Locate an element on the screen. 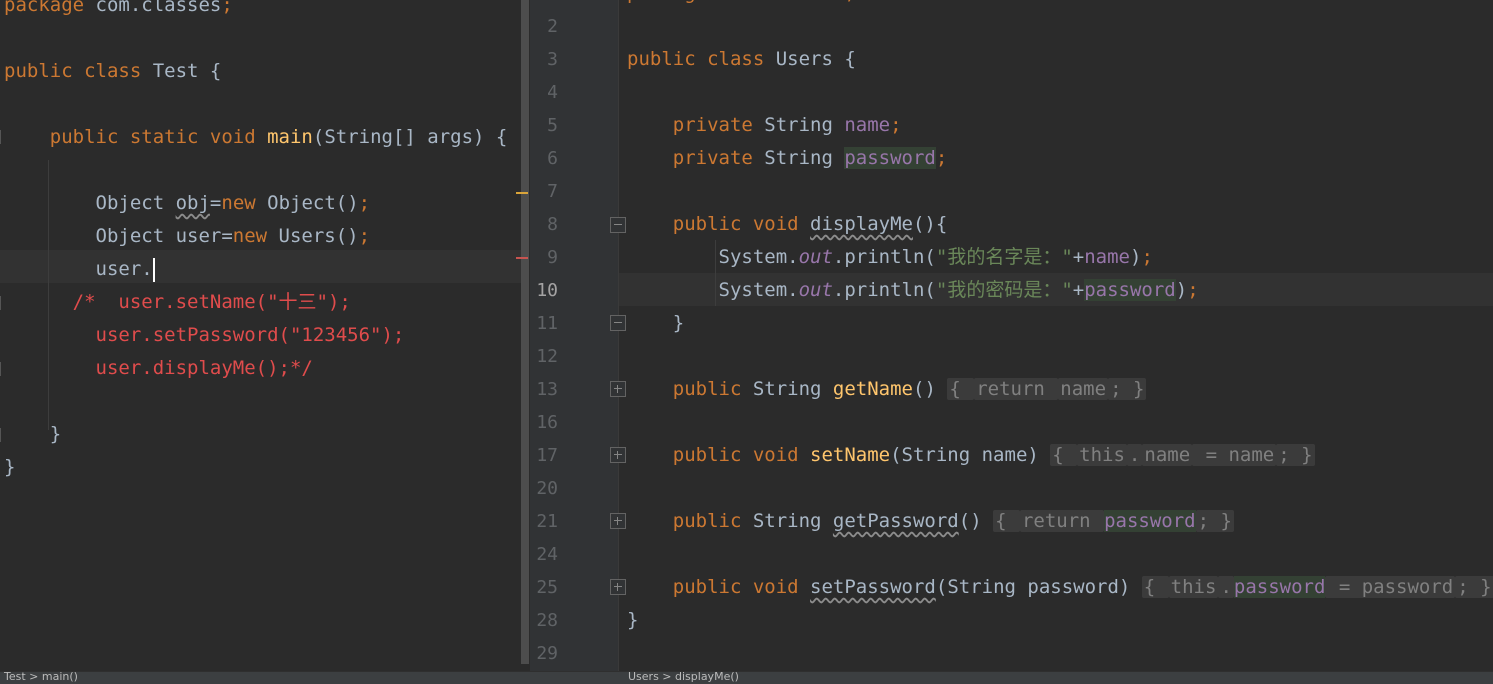 The height and width of the screenshot is (684, 1493). code-token: displayMe is located at coordinates (861, 224).